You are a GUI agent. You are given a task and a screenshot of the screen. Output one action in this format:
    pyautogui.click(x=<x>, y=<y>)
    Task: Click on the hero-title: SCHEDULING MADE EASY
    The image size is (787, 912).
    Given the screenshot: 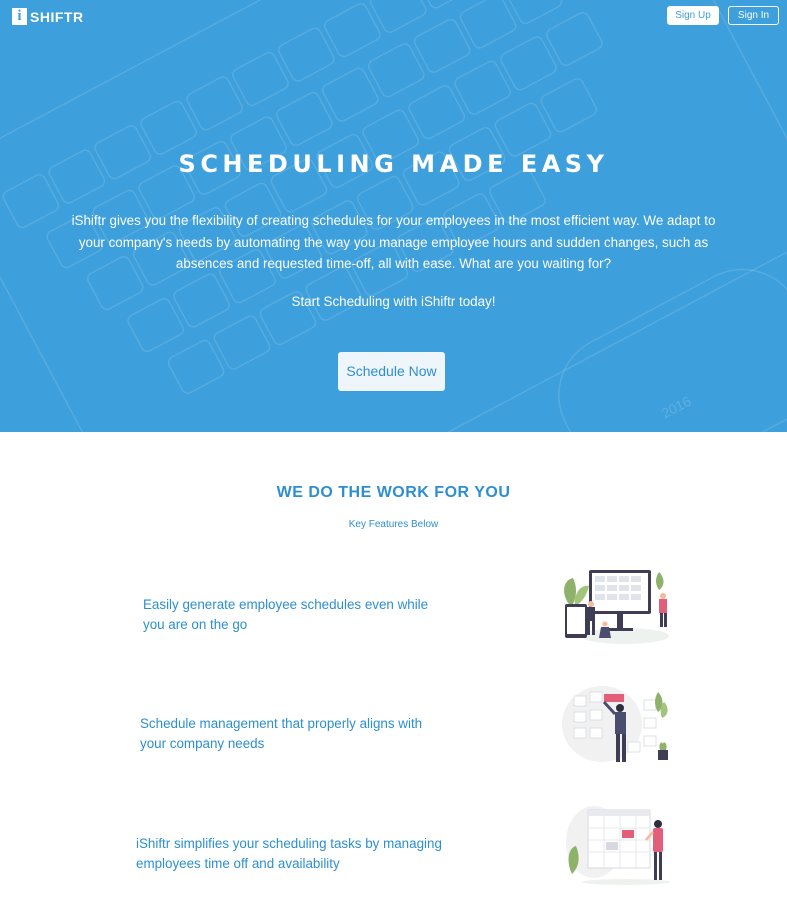 What is the action you would take?
    pyautogui.click(x=393, y=164)
    